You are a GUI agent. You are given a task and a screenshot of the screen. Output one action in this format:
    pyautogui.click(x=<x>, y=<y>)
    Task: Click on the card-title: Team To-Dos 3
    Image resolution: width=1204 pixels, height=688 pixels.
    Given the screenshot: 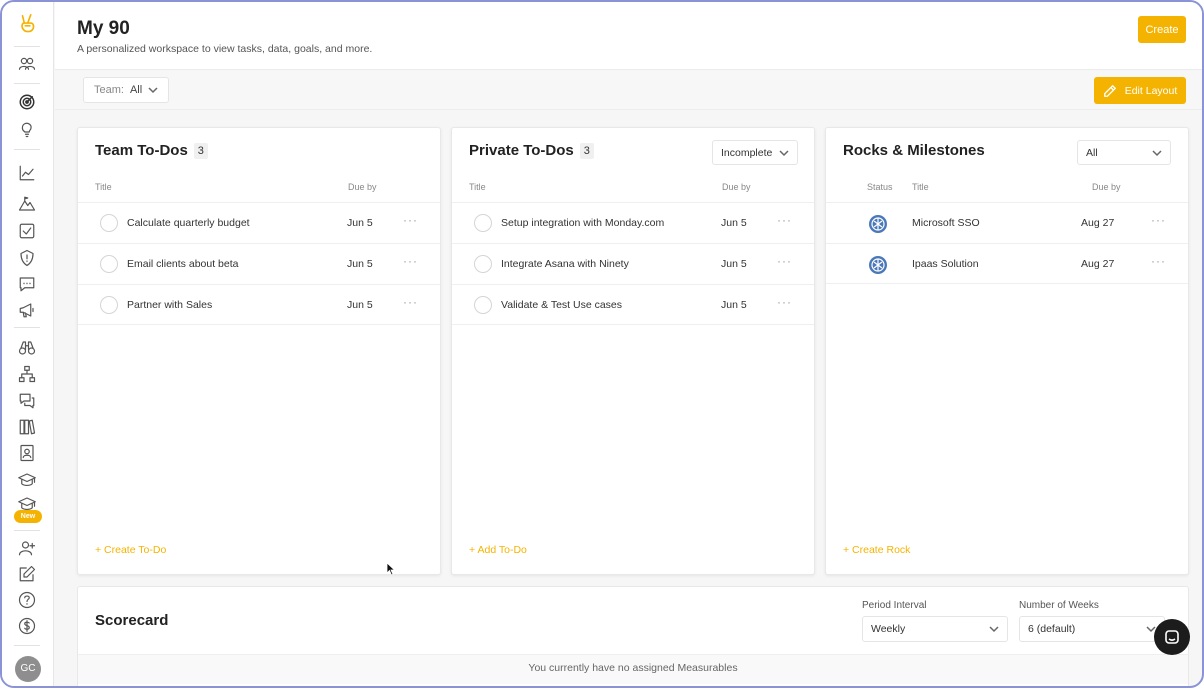 What is the action you would take?
    pyautogui.click(x=151, y=150)
    